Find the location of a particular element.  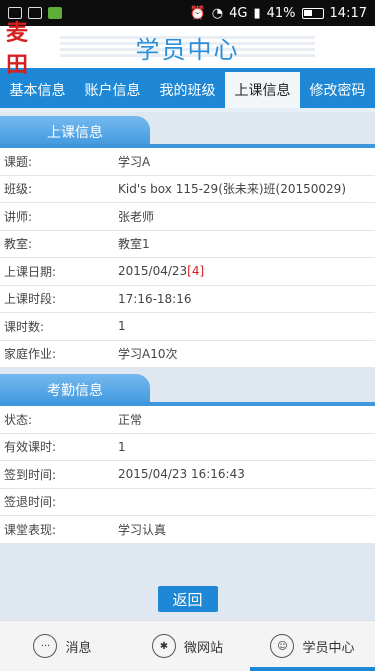

table-row: 课堂表现: 学习认真 is located at coordinates (187, 530).